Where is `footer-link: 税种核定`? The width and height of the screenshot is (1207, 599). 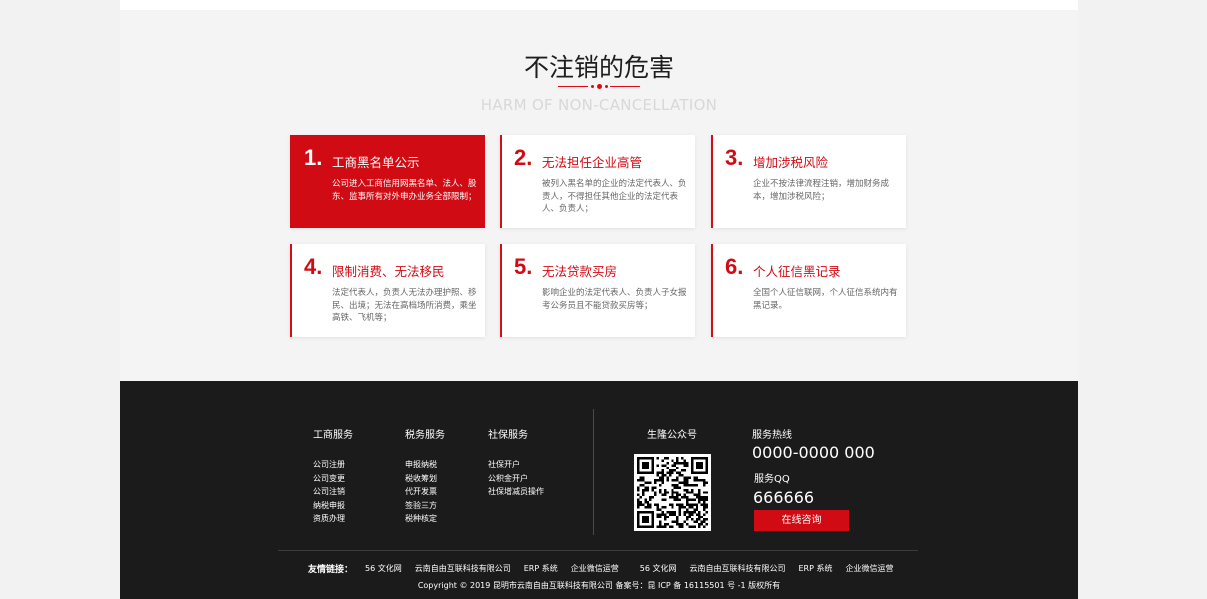 footer-link: 税种核定 is located at coordinates (425, 519).